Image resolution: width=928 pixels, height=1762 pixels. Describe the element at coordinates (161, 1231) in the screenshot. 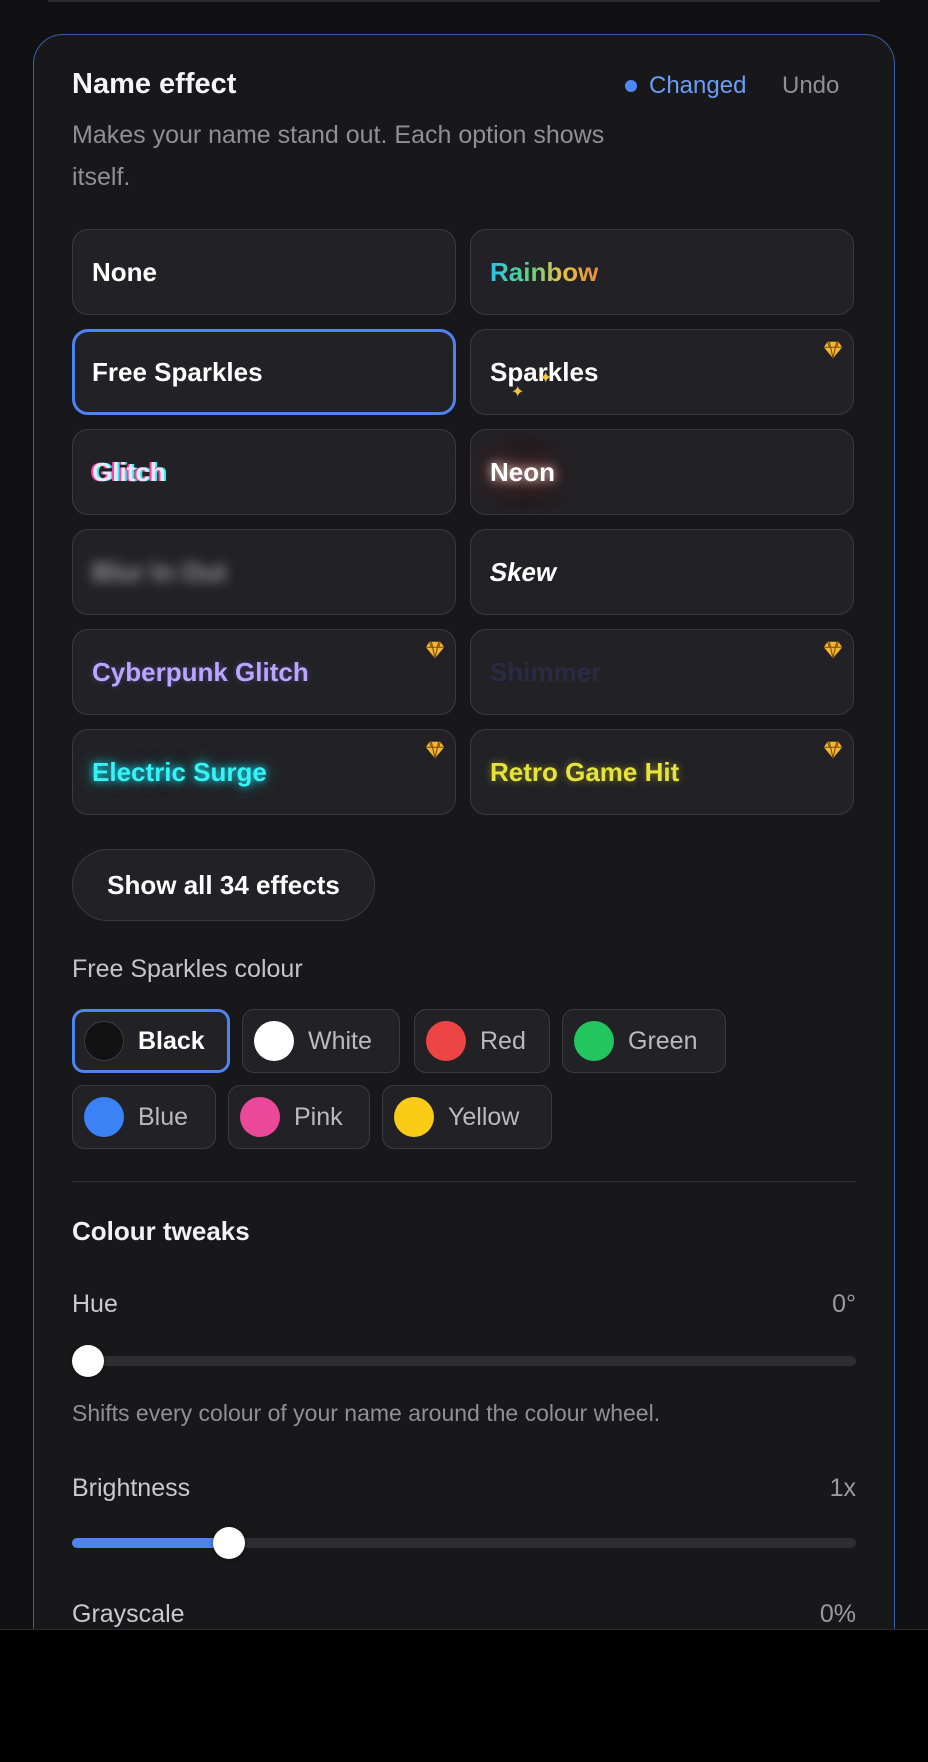

I see `colour-tweaks-title: Colour tweaks` at that location.